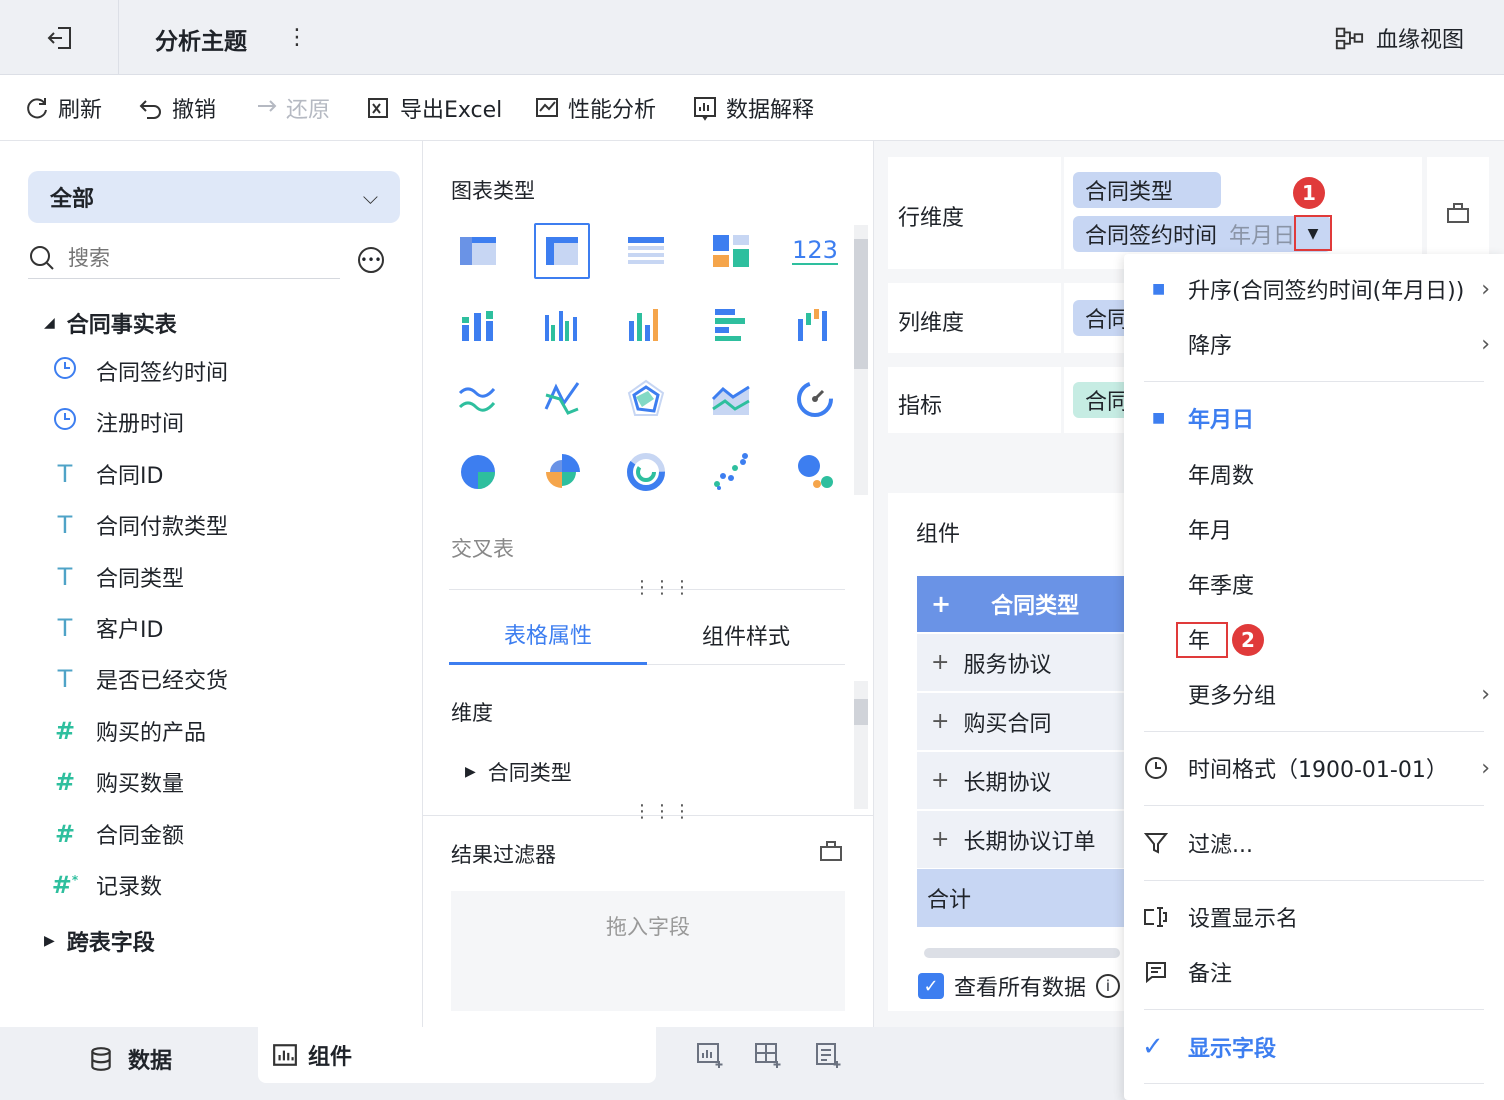  I want to click on tab-component-style: 组件样式, so click(746, 635).